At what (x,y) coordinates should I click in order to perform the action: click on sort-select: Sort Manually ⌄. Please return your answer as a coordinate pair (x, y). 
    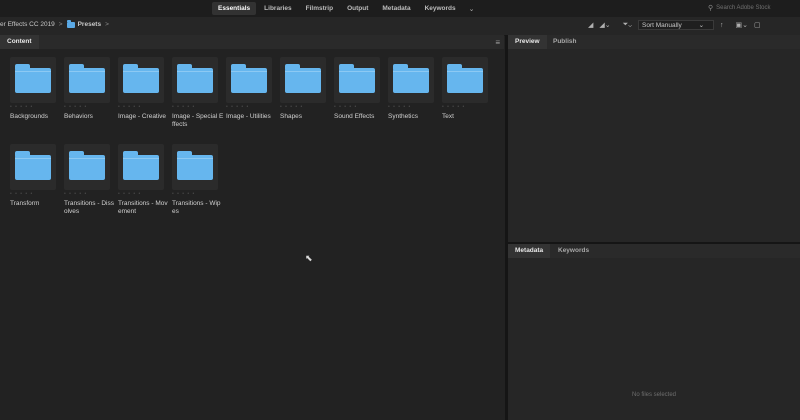
    Looking at the image, I should click on (676, 25).